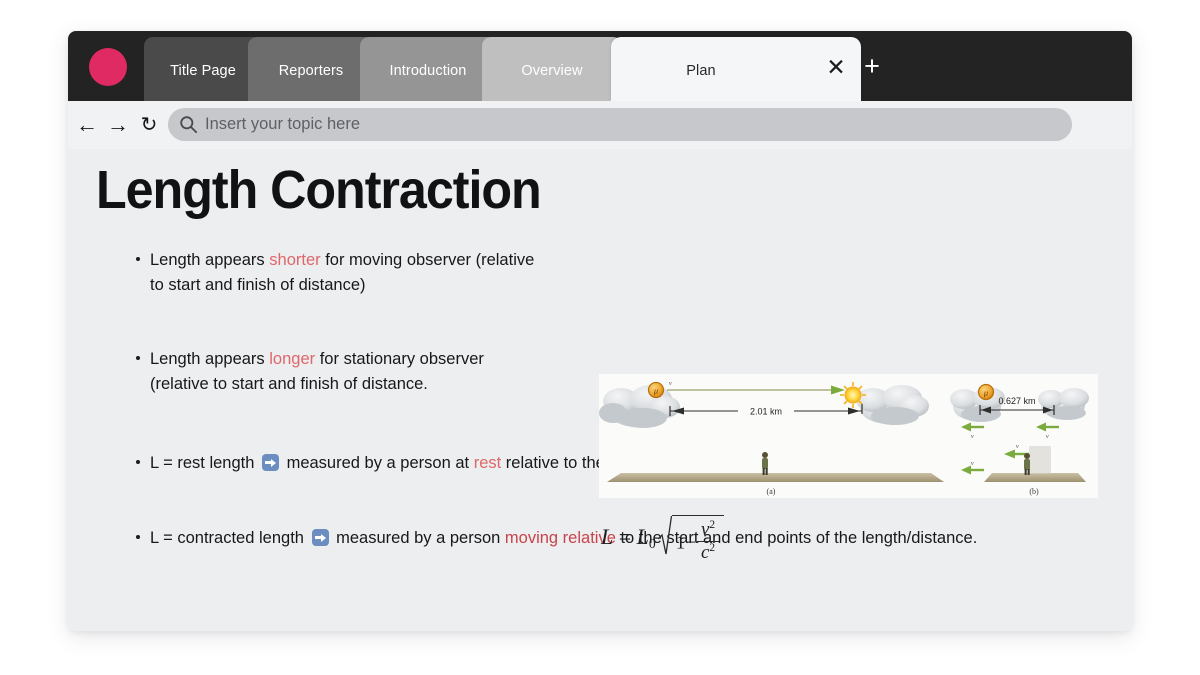 Image resolution: width=1200 pixels, height=675 pixels. Describe the element at coordinates (985, 393) in the screenshot. I see `muon-symbol-b: μ` at that location.